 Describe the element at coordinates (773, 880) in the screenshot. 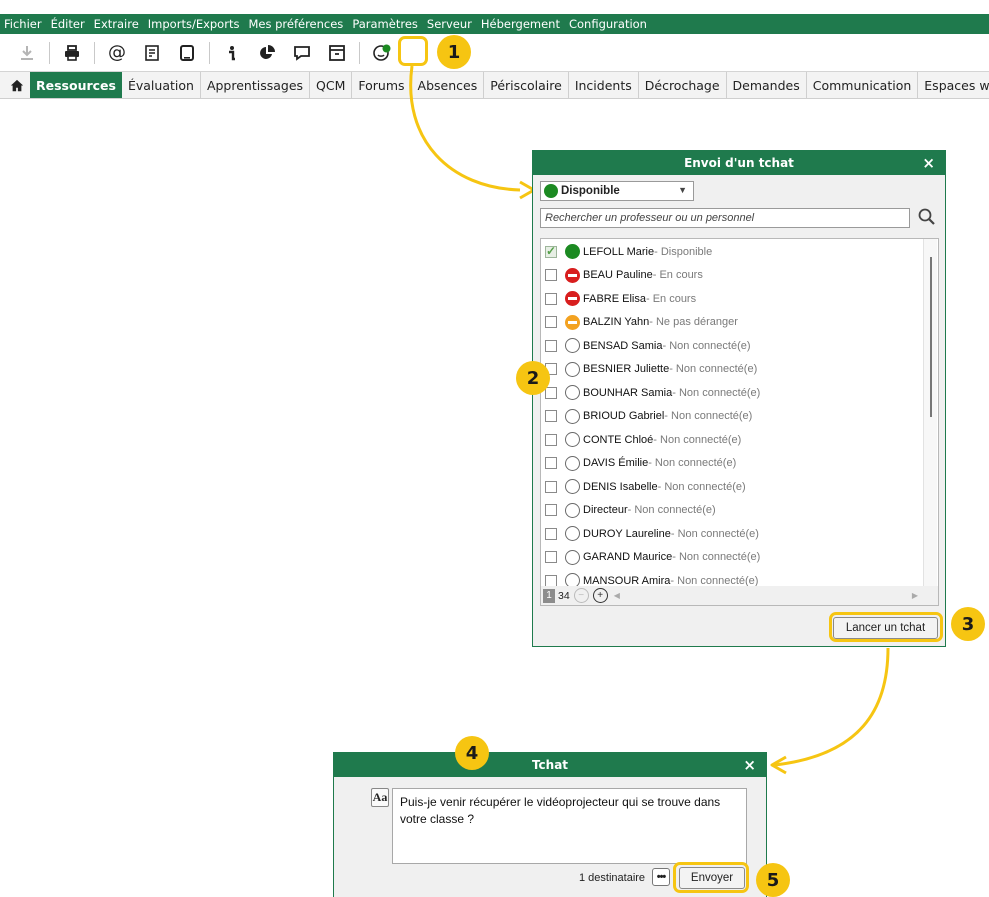

I see `callout-badge-5: 5` at that location.